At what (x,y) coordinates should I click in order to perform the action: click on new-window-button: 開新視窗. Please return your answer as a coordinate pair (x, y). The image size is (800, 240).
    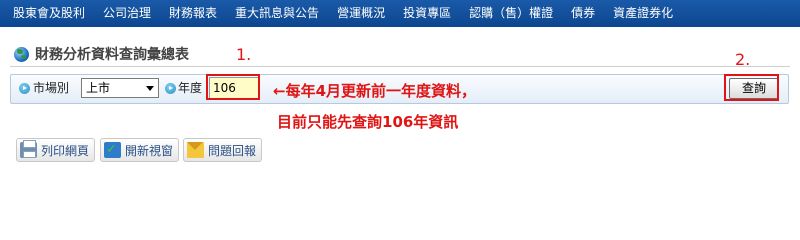
    Looking at the image, I should click on (140, 150).